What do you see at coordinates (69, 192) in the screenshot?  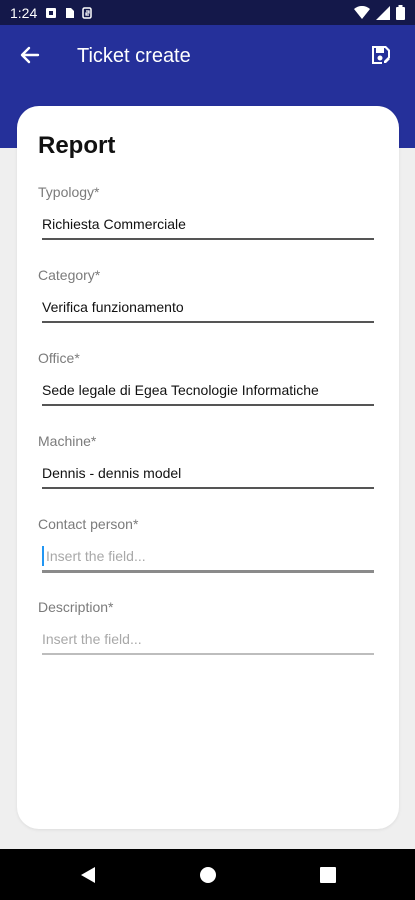 I see `typology-label: Typology*` at bounding box center [69, 192].